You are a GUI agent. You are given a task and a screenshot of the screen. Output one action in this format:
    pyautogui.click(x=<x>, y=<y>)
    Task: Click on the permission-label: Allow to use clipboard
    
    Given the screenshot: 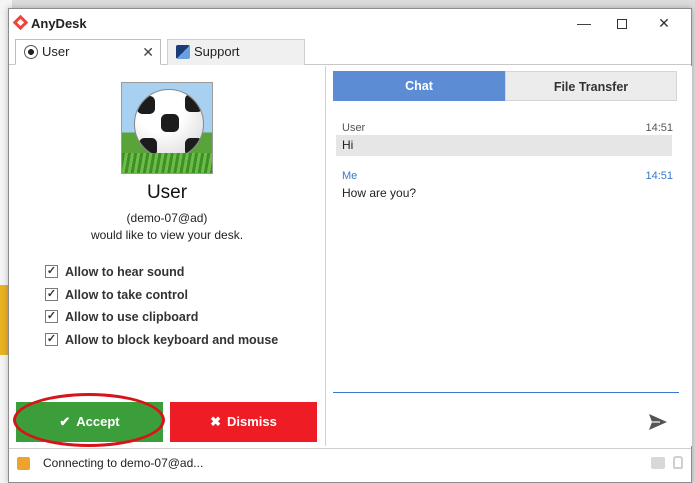 What is the action you would take?
    pyautogui.click(x=132, y=317)
    